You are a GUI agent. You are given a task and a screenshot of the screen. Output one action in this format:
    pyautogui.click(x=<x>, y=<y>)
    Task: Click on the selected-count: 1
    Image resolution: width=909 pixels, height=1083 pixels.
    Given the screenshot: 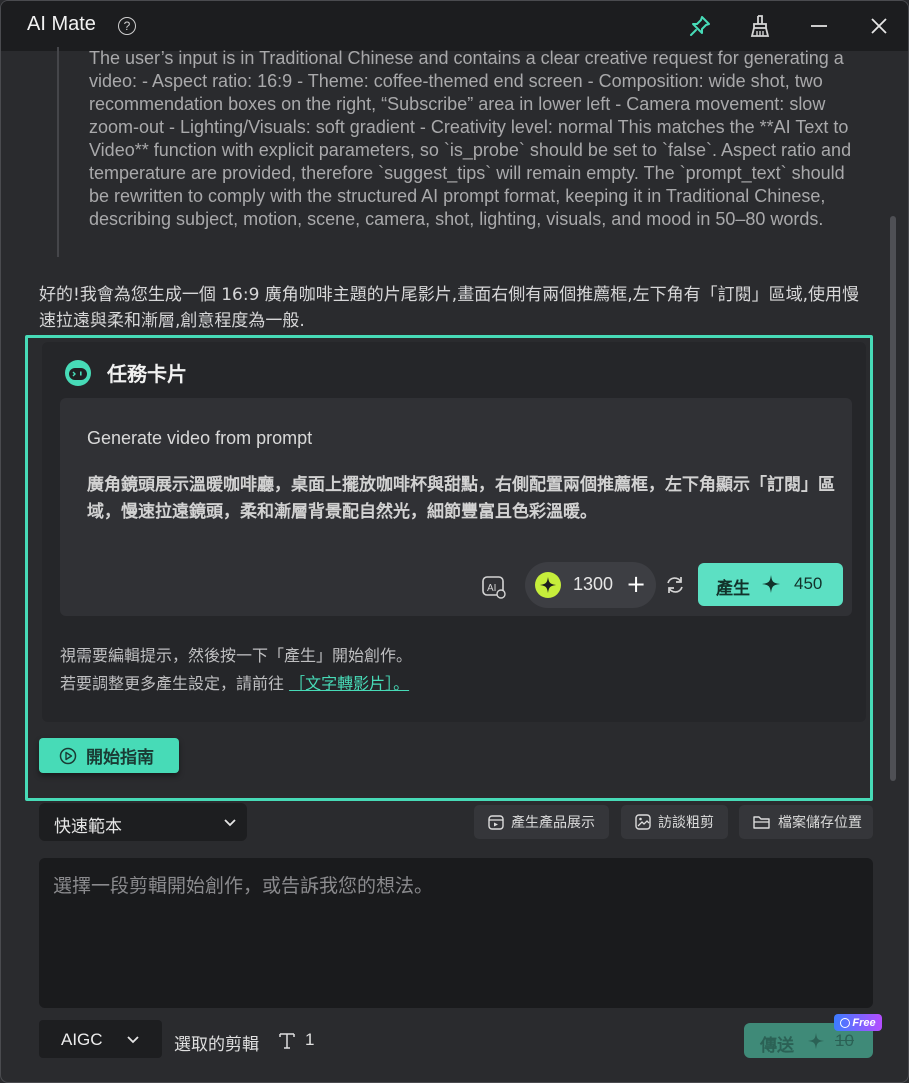 What is the action you would take?
    pyautogui.click(x=310, y=1039)
    